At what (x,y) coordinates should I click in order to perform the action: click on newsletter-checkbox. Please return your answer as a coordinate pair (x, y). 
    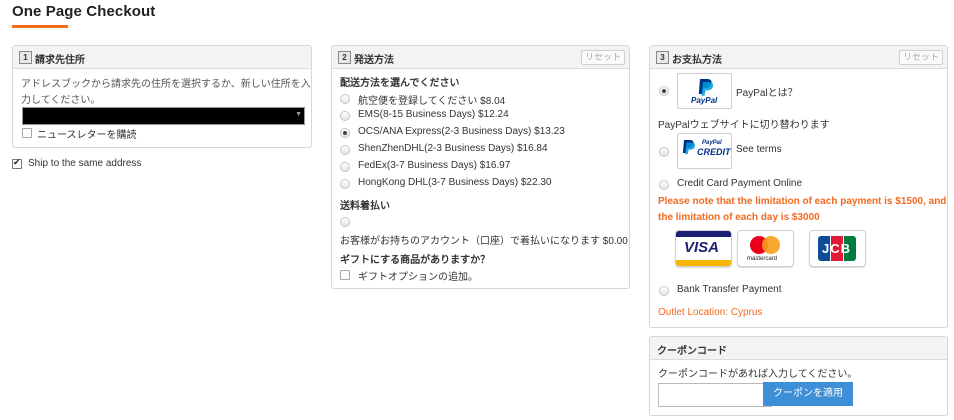
    Looking at the image, I should click on (27, 133).